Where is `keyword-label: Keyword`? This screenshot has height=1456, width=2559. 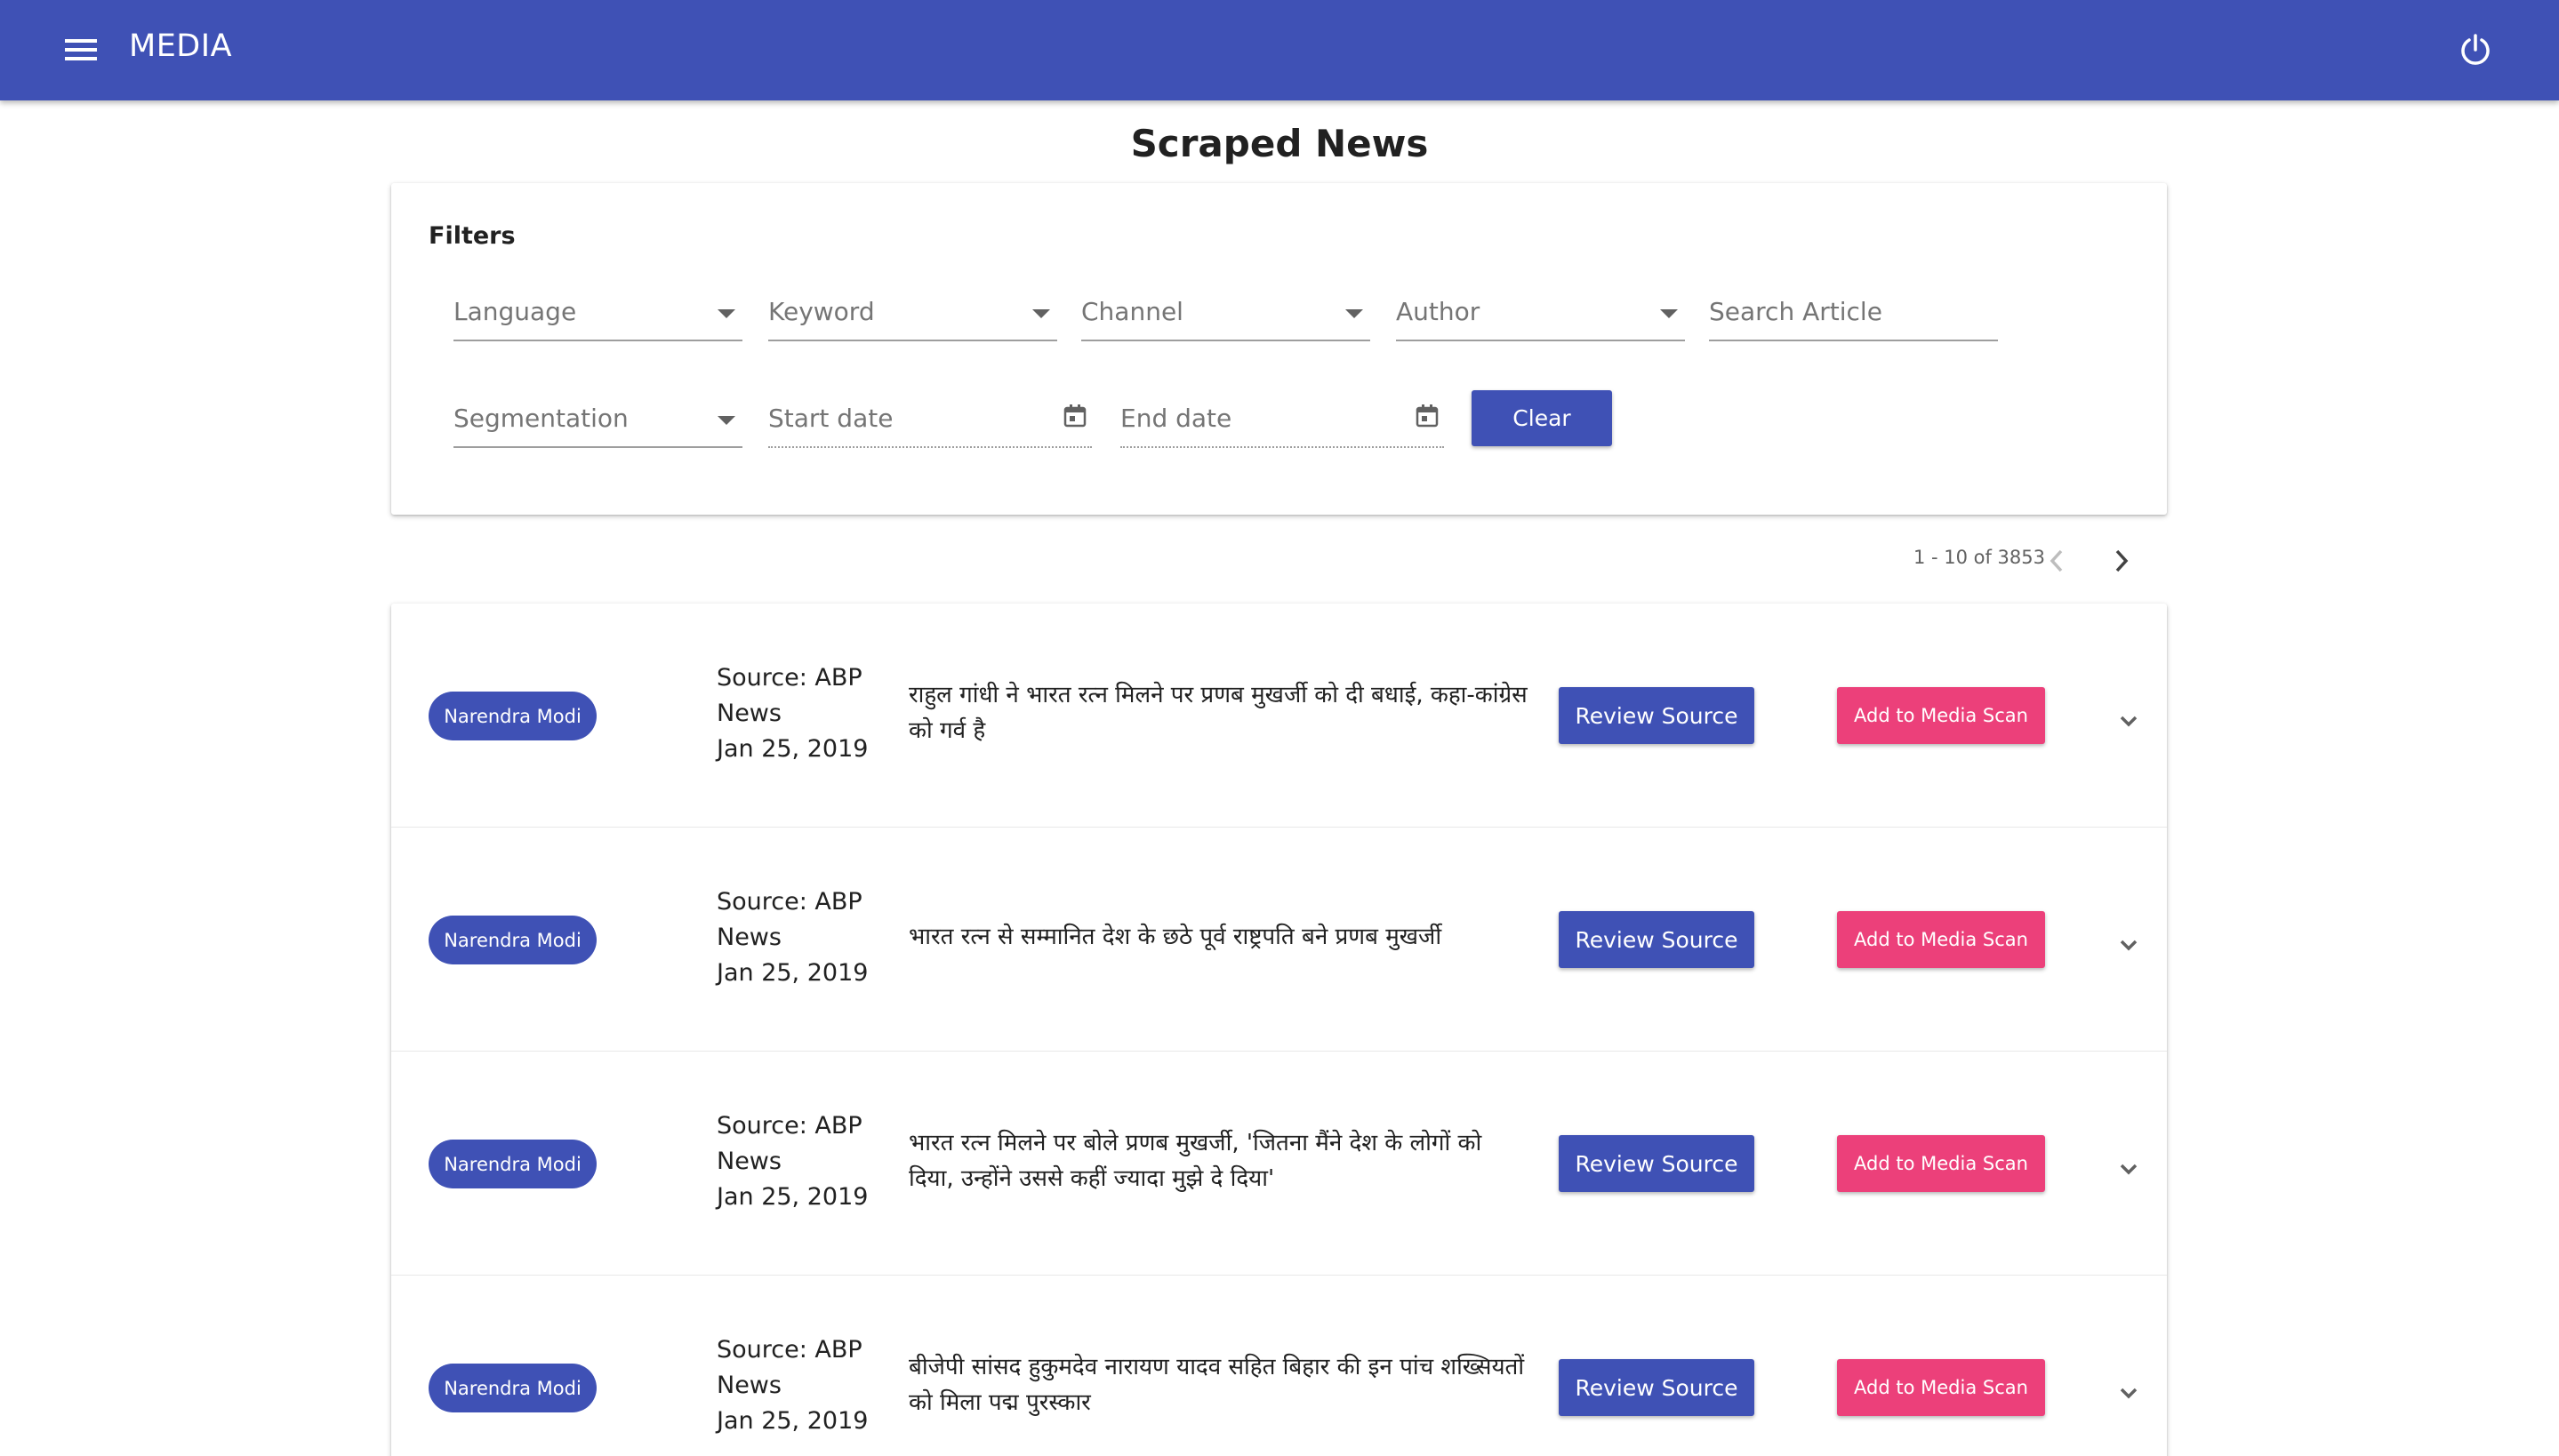
keyword-label: Keyword is located at coordinates (821, 311).